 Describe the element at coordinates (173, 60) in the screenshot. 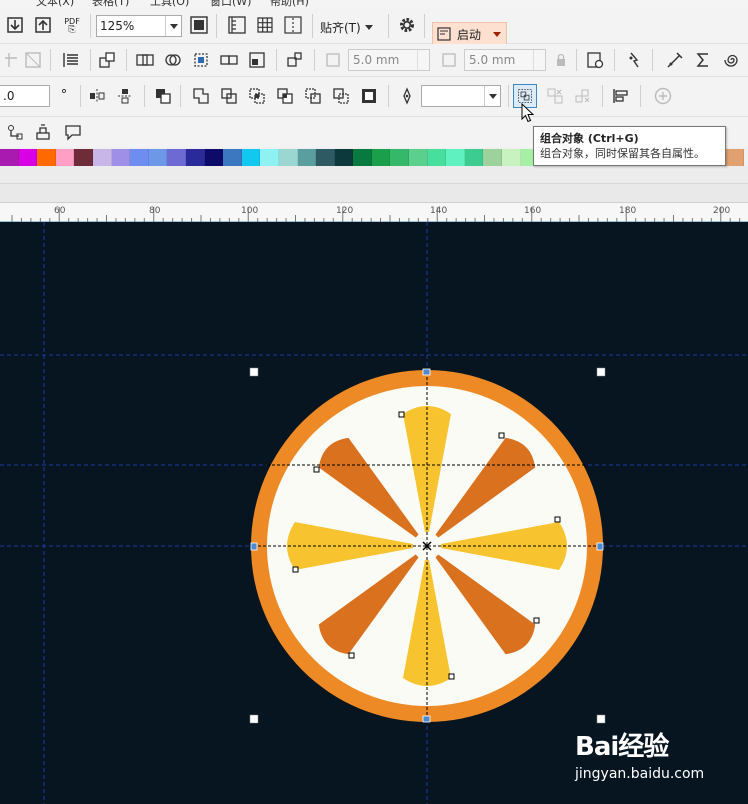

I see `trim-icon` at that location.